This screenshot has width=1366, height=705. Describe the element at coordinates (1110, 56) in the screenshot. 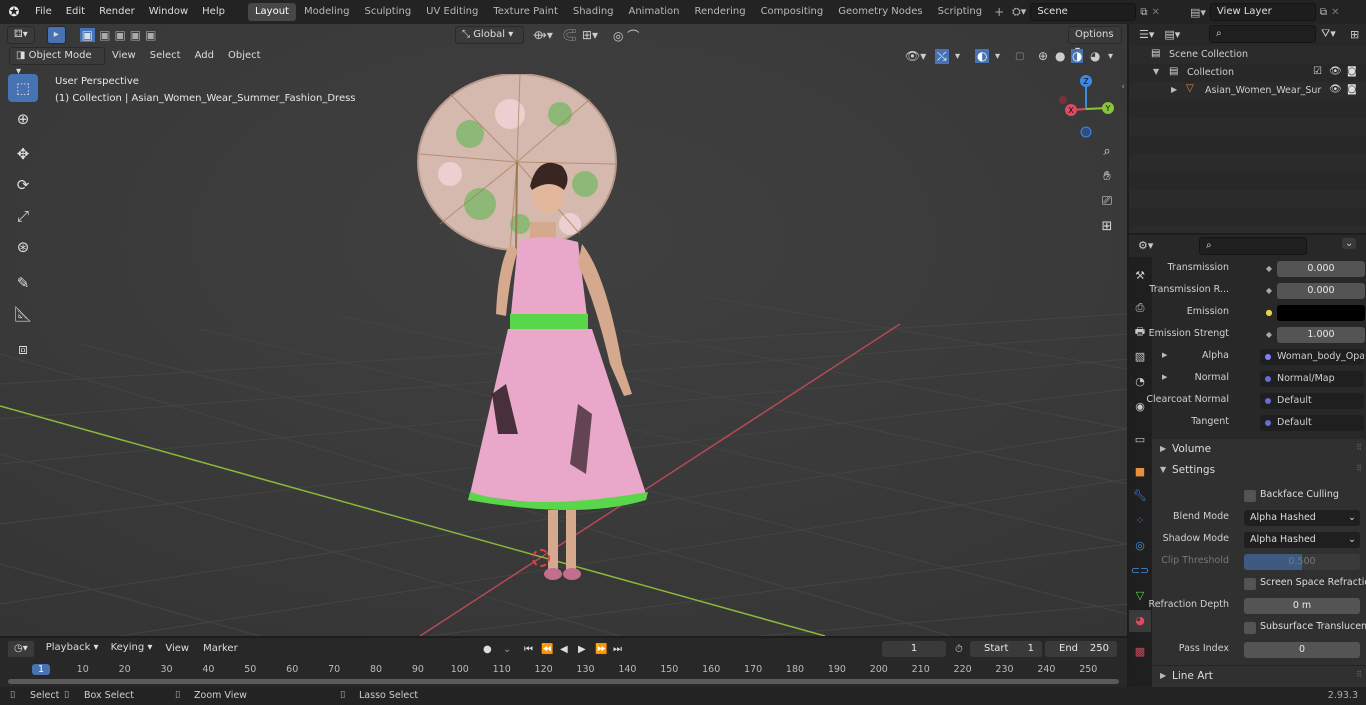

I see `shading-dropdown-icon: ▾` at that location.